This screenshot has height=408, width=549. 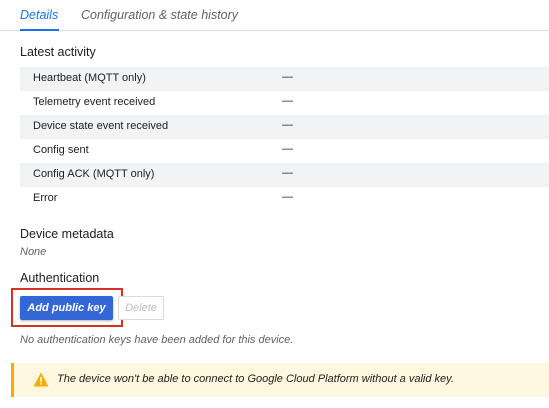 I want to click on row-label: Device state event received, so click(x=101, y=126).